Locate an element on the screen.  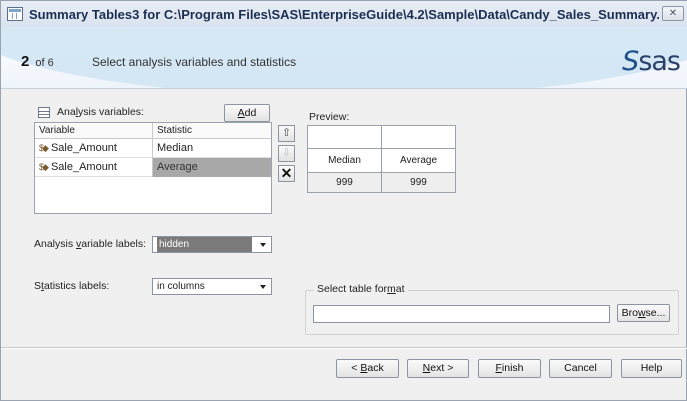
statistics-labels-select: in columns is located at coordinates (212, 286).